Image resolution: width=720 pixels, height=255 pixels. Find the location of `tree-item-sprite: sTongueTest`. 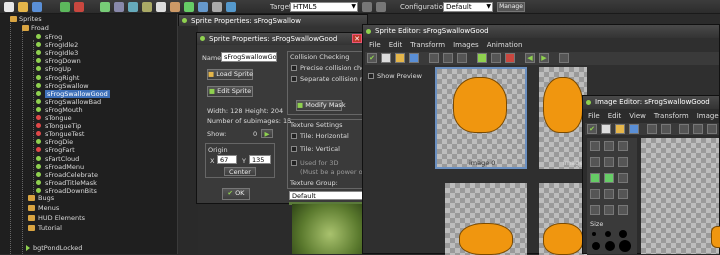

tree-item-sprite: sTongueTest is located at coordinates (58, 134).